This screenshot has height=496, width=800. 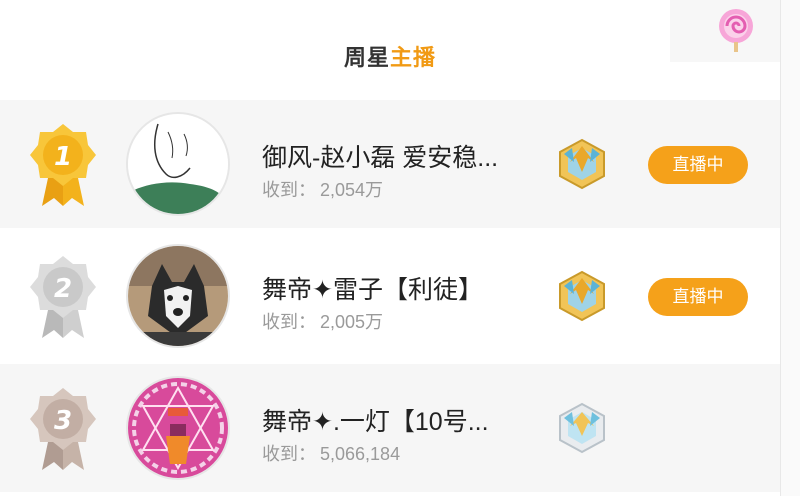 I want to click on silver-medal-icon: 2, so click(x=63, y=297).